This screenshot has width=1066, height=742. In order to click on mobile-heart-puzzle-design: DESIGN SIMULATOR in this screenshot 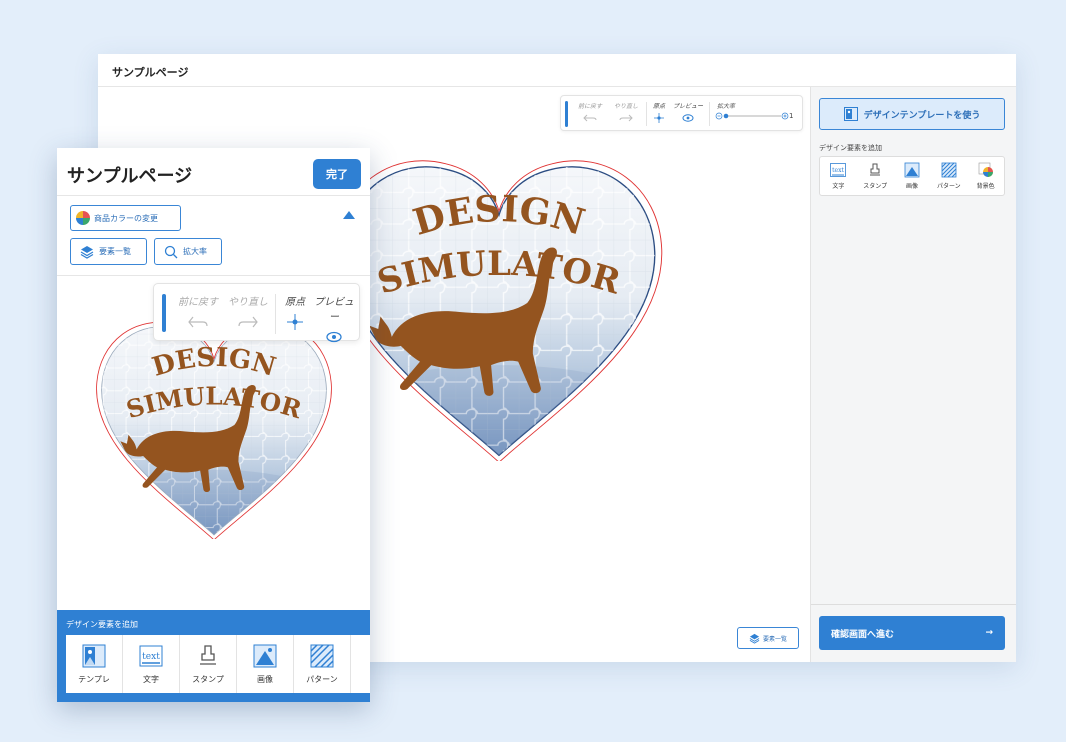, I will do `click(214, 425)`.